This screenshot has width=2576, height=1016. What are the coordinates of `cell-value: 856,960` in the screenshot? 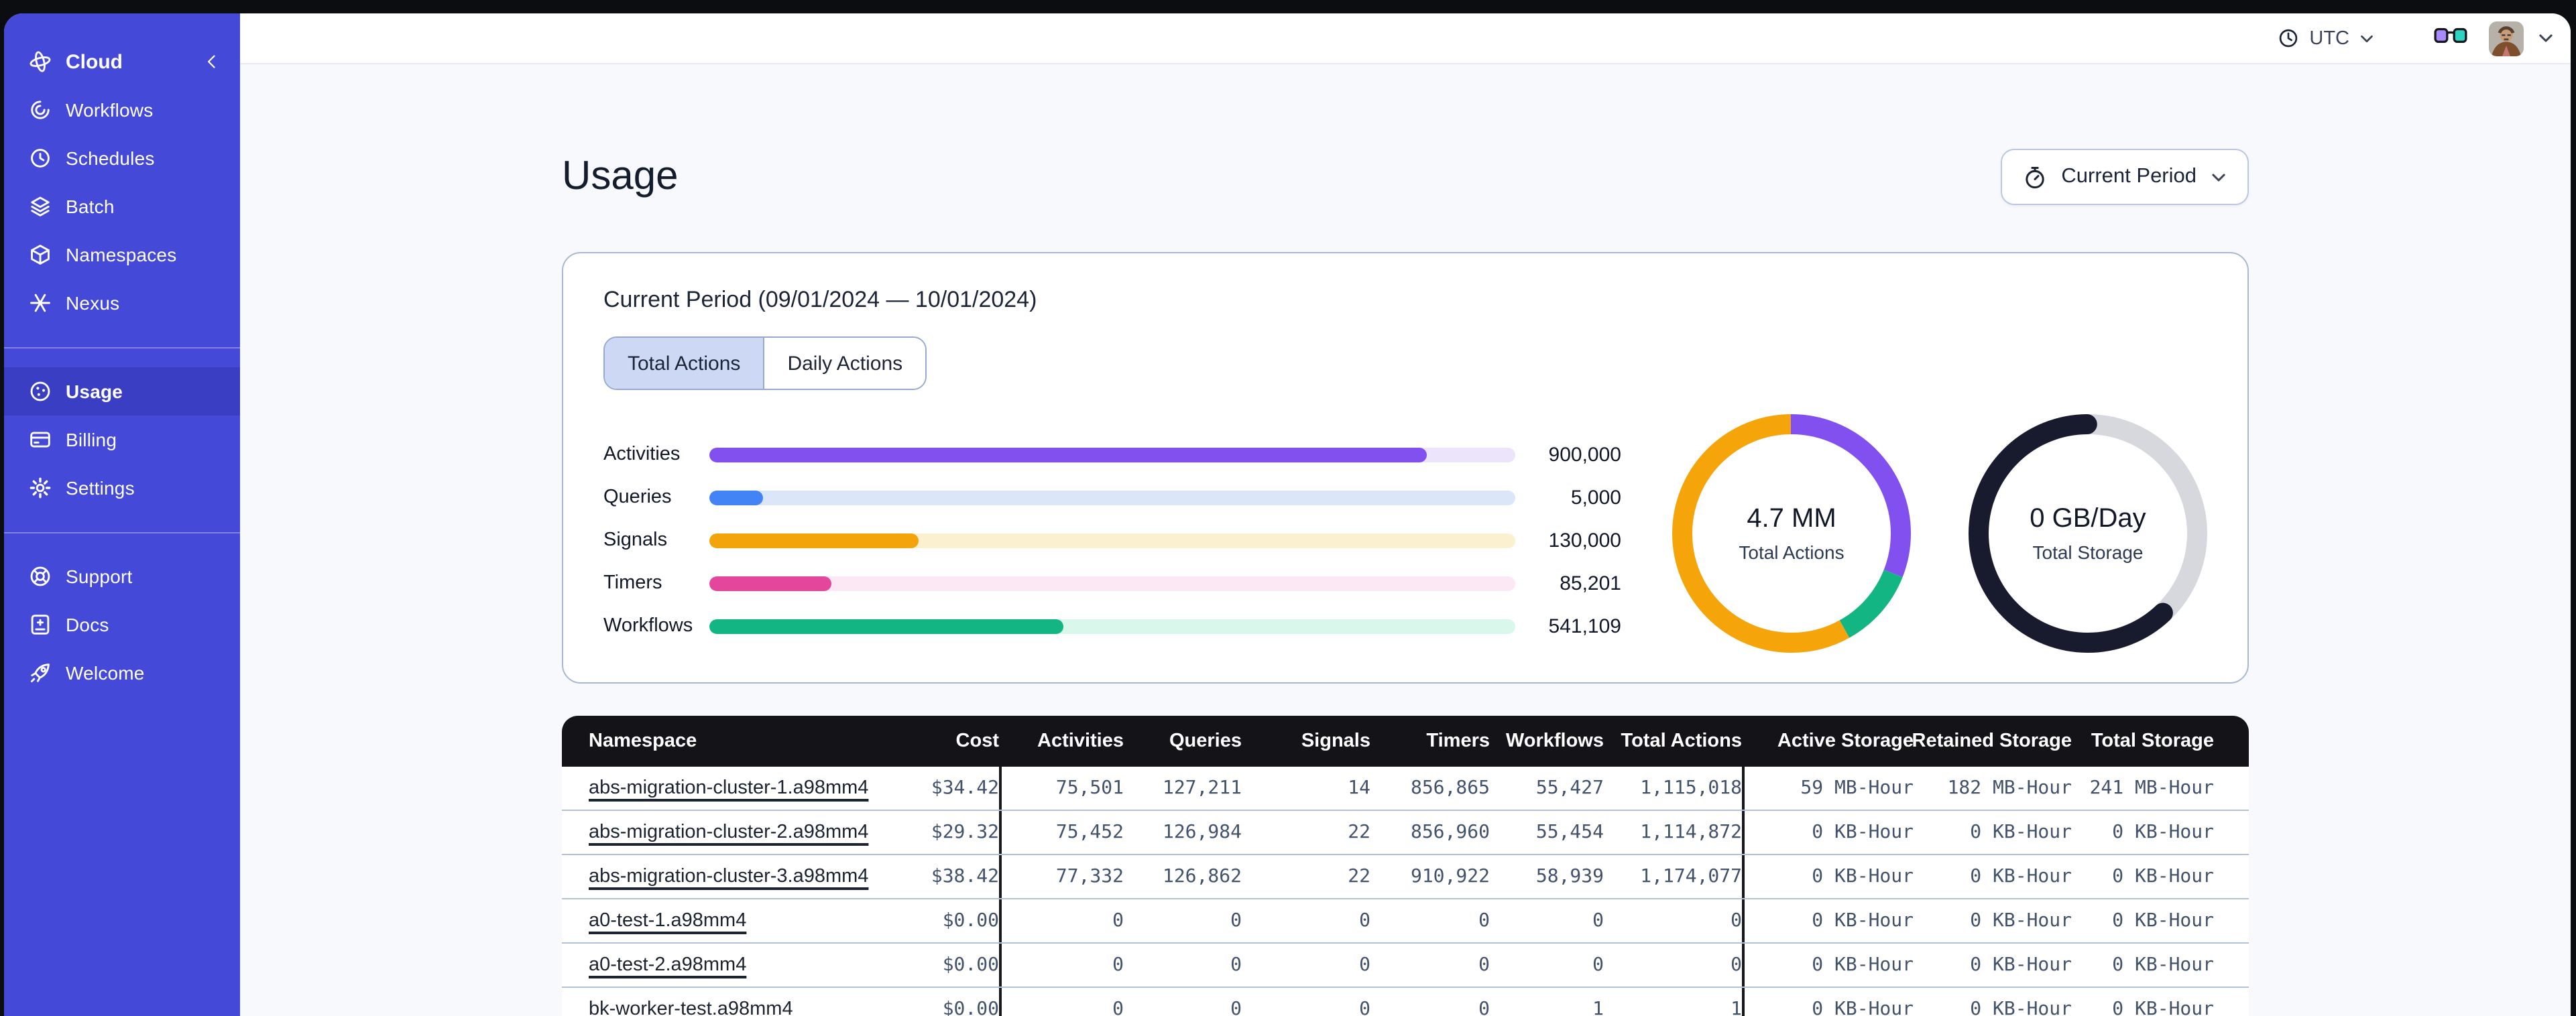 It's located at (1450, 832).